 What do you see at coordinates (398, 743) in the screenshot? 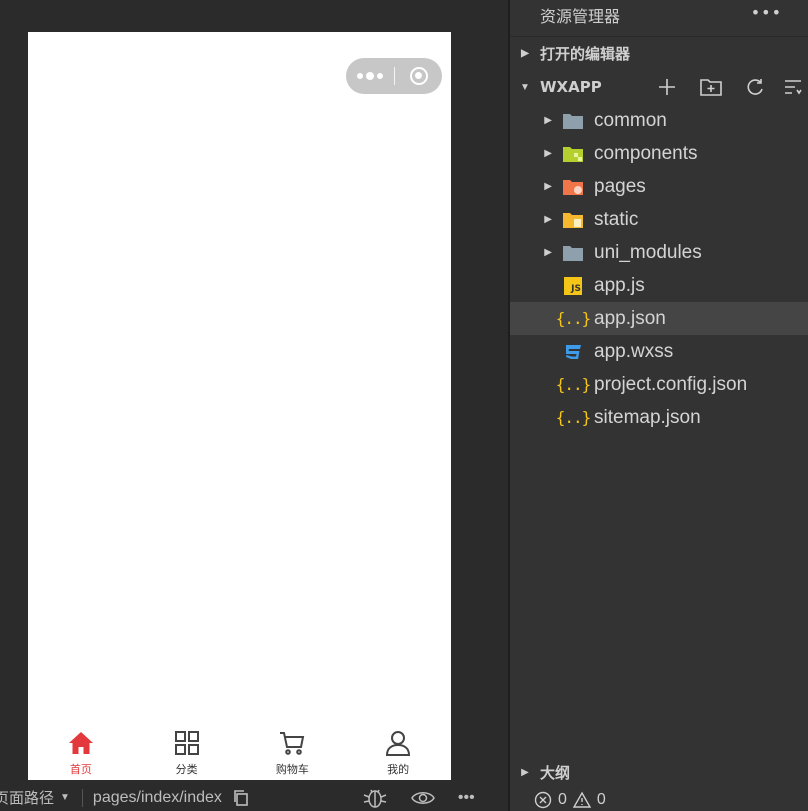
I see `user-icon` at bounding box center [398, 743].